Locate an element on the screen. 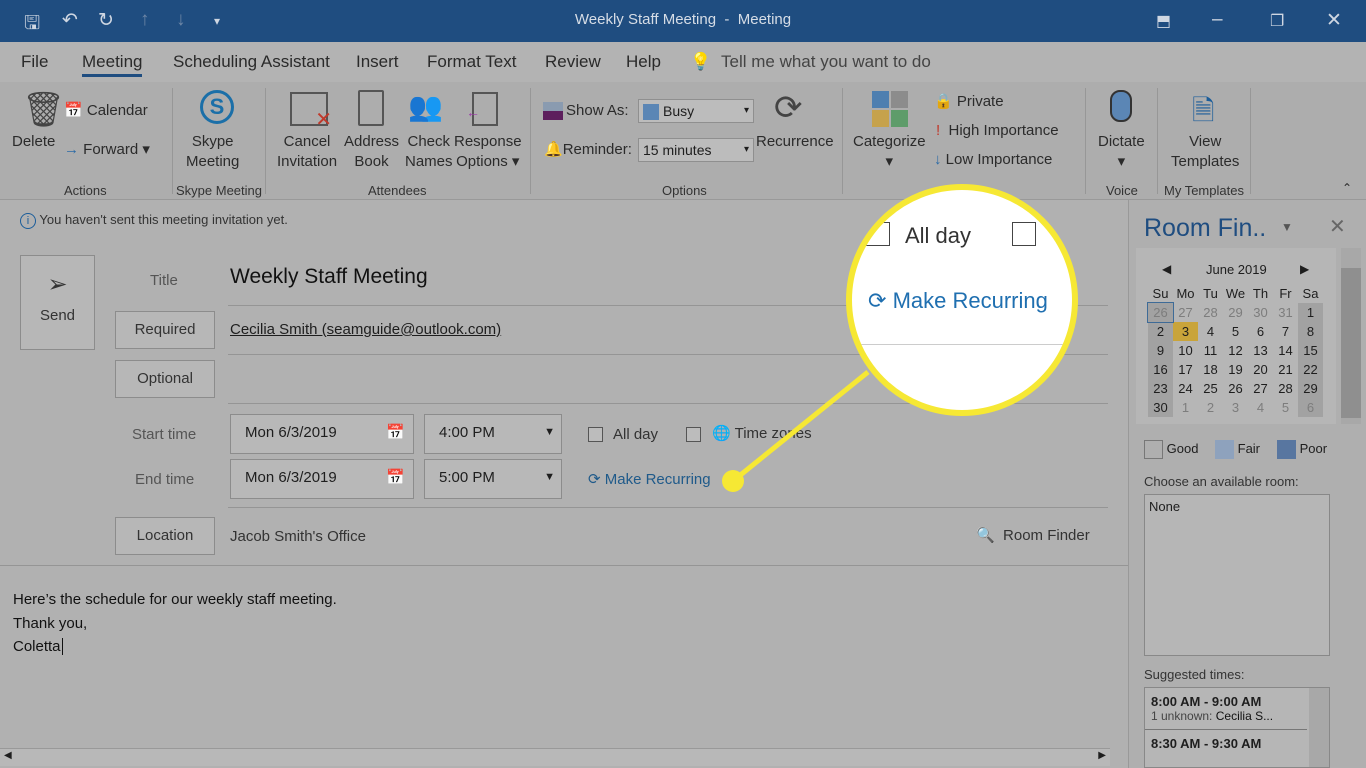  pane-menu-icon: ▼ is located at coordinates (1287, 227).